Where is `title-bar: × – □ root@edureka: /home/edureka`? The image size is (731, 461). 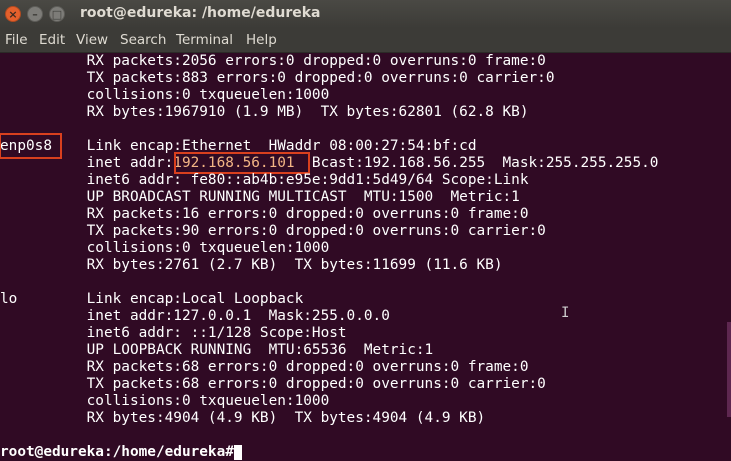
title-bar: × – □ root@edureka: /home/edureka is located at coordinates (365, 14).